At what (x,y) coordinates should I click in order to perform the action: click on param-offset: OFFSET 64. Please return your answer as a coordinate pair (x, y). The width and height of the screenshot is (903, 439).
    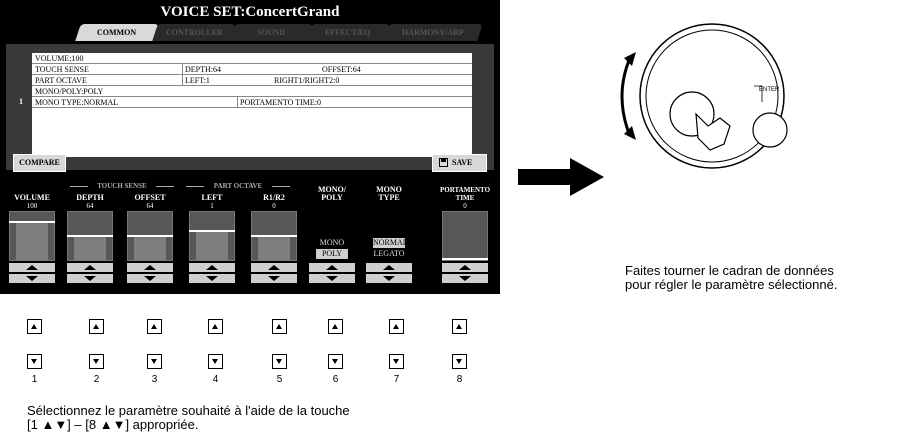
    Looking at the image, I should click on (150, 234).